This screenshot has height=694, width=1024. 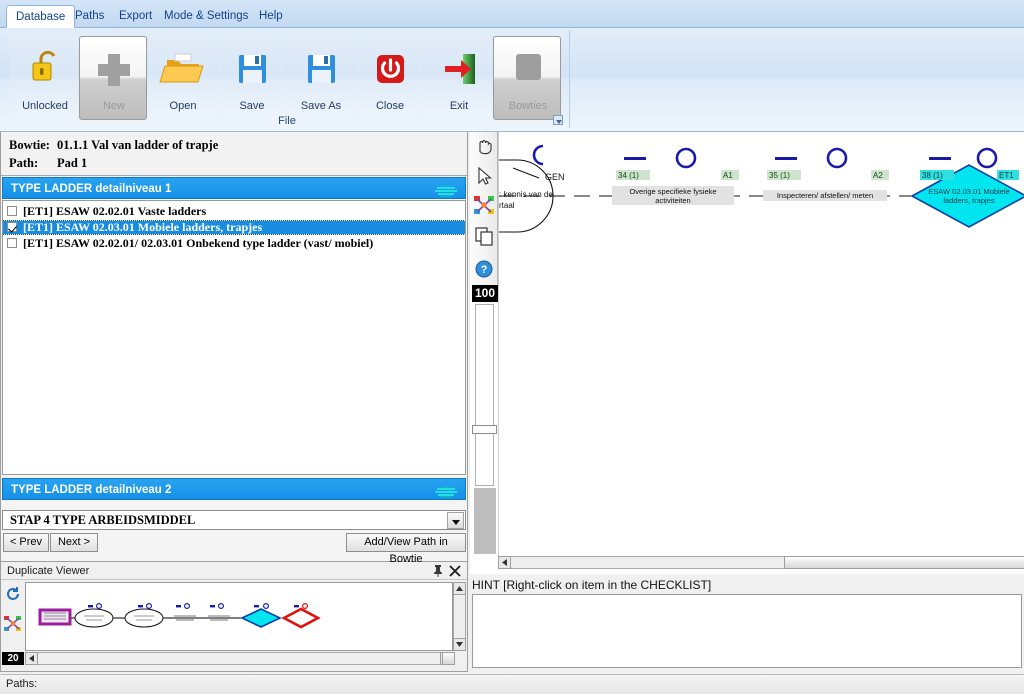 What do you see at coordinates (234, 489) in the screenshot?
I see `section-header-detailniveau-2: TYPE LADDER detailniveau 2` at bounding box center [234, 489].